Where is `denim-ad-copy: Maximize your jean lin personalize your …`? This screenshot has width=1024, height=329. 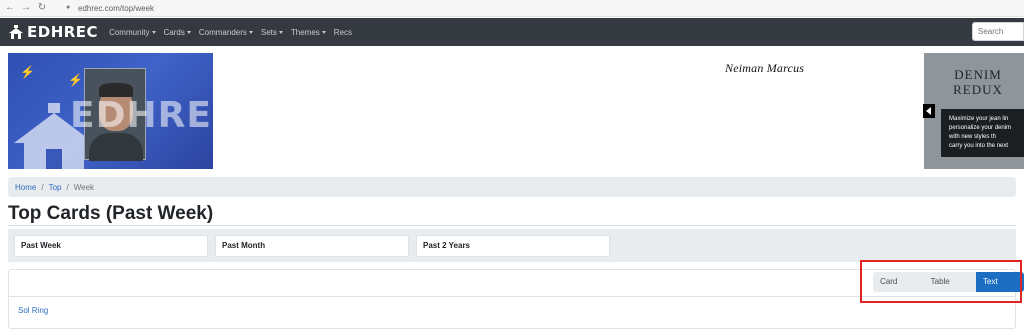 denim-ad-copy: Maximize your jean lin personalize your … is located at coordinates (982, 133).